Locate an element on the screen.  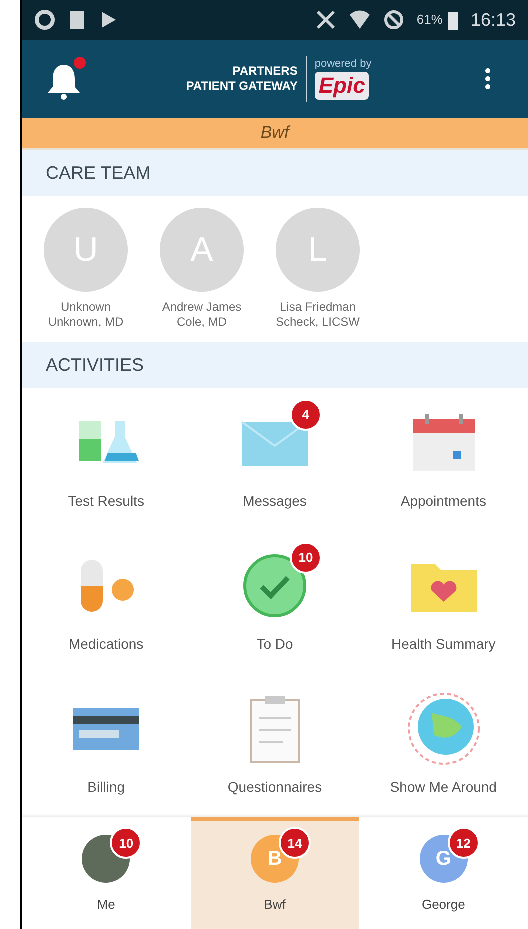
section-title: CARE TEAM is located at coordinates (98, 173).